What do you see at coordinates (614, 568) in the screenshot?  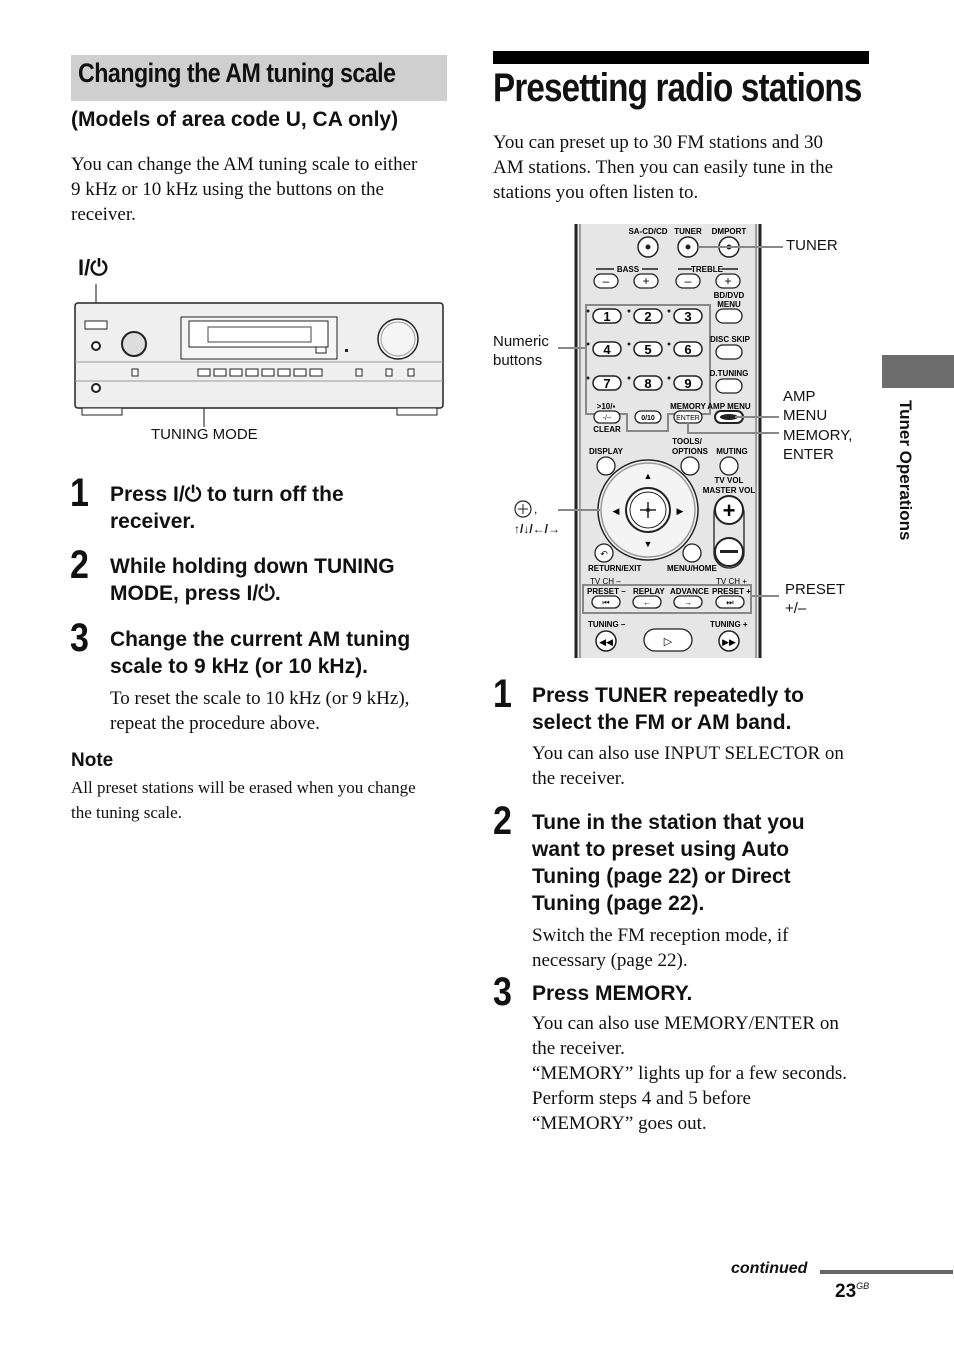 I see `return-exit-label: RETURN/EXIT` at bounding box center [614, 568].